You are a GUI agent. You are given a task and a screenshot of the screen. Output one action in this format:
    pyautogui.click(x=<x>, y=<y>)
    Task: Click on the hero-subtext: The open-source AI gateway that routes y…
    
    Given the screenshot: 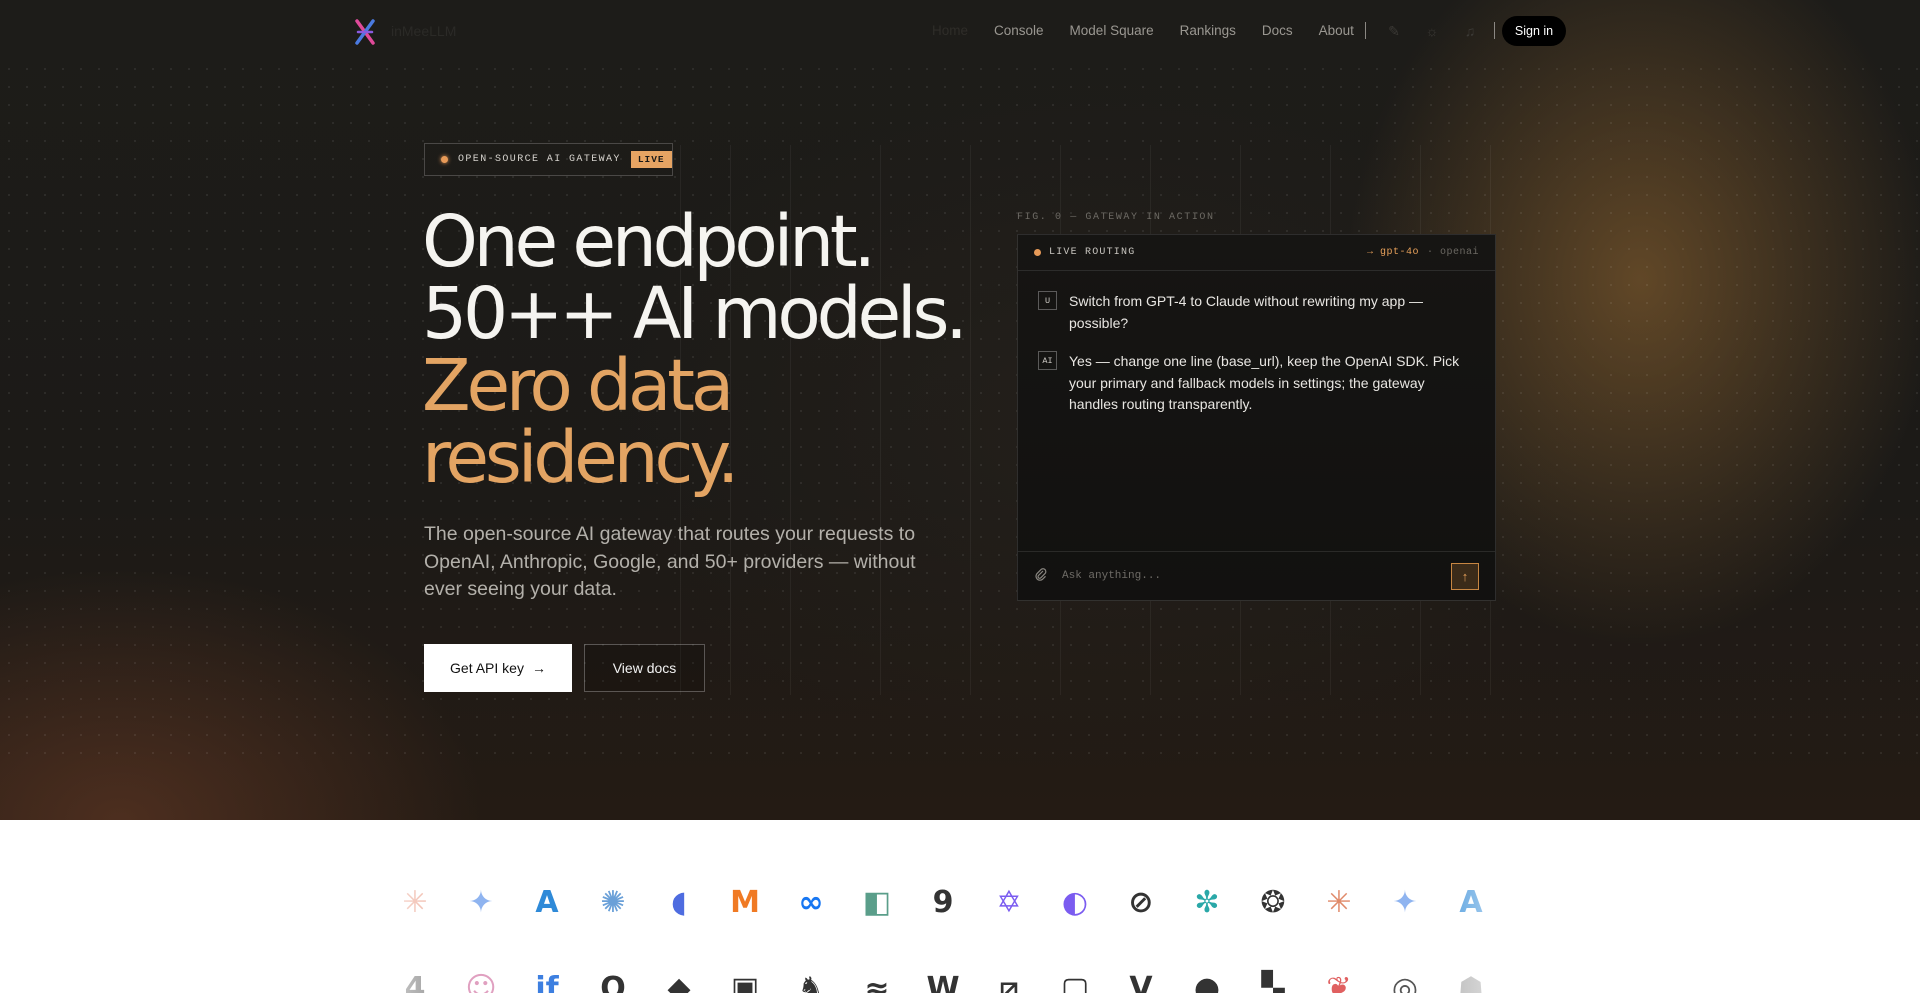 What is the action you would take?
    pyautogui.click(x=670, y=561)
    